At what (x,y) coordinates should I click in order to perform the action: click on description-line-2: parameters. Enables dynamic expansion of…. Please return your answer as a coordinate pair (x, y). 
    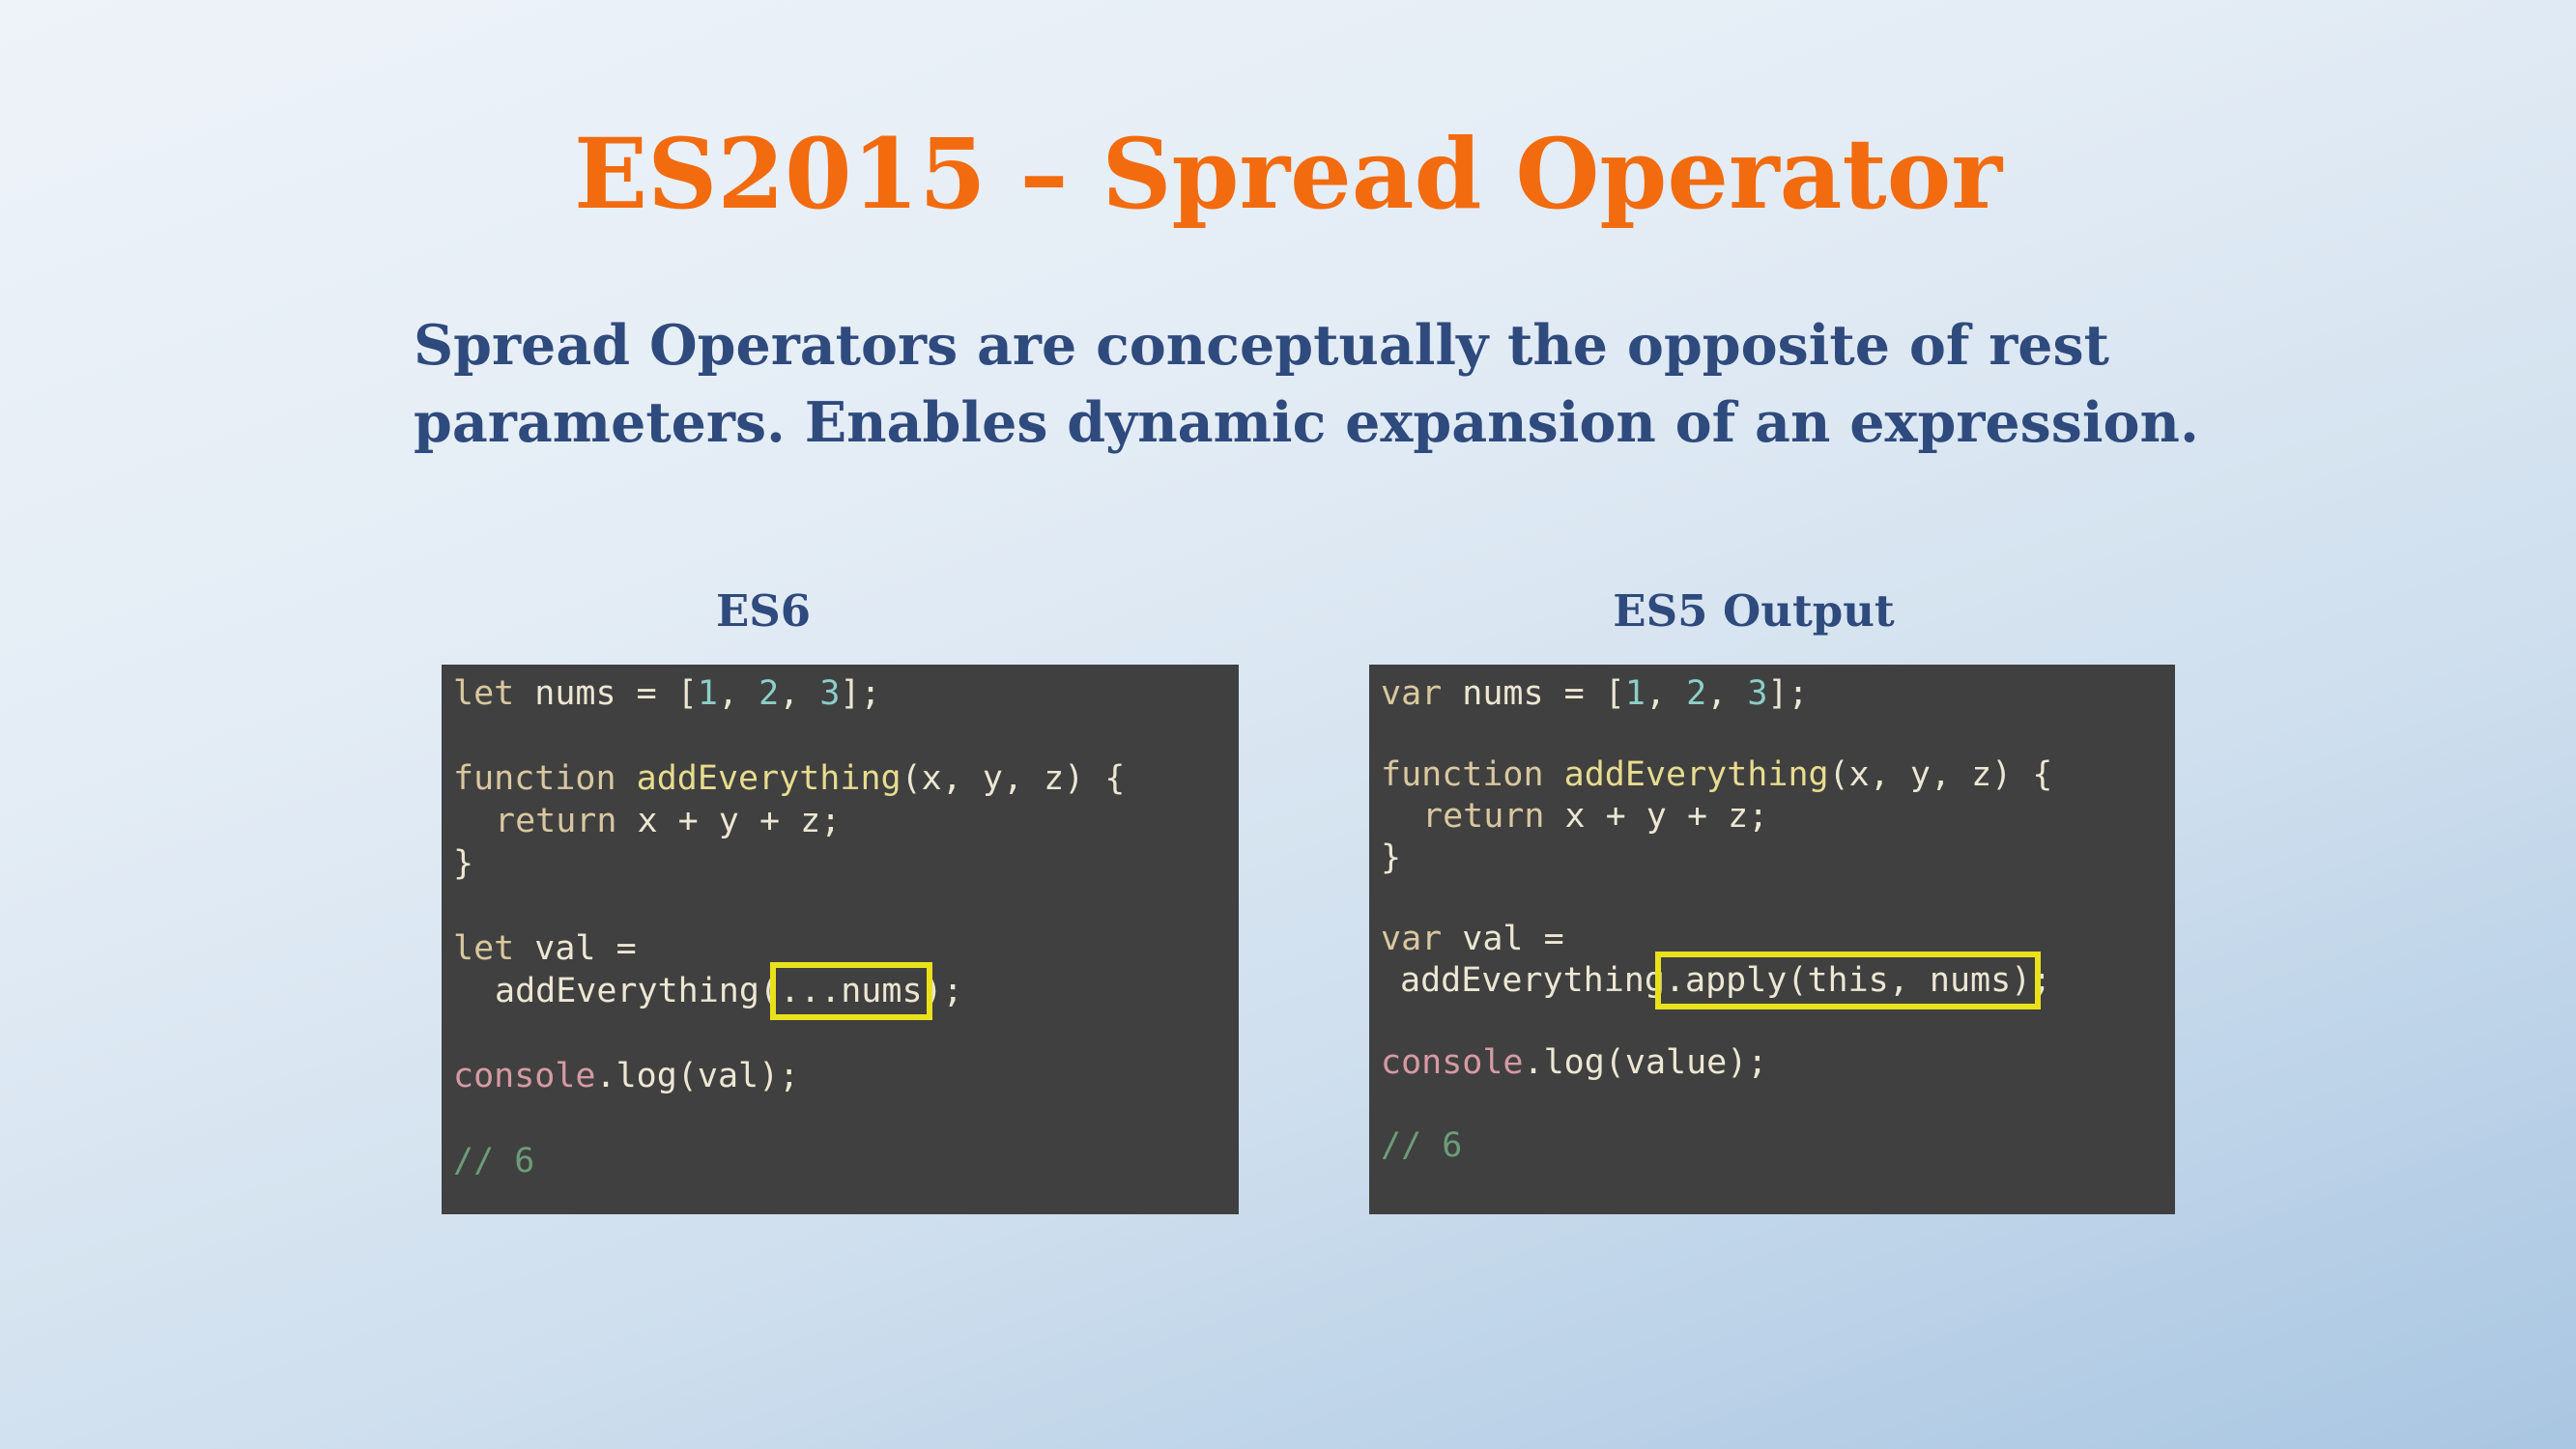
    Looking at the image, I should click on (1307, 422).